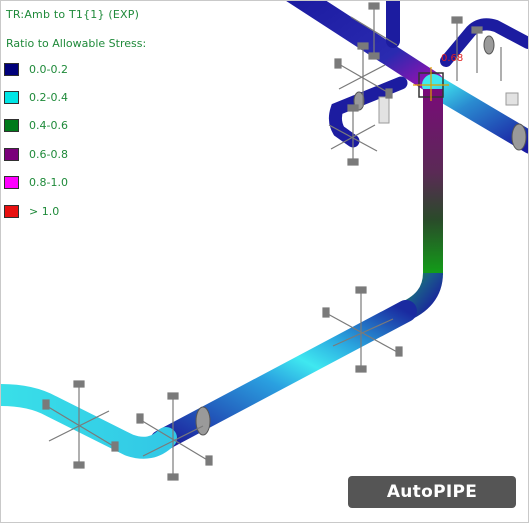  I want to click on legend-item: 0.0-0.2, so click(36, 69).